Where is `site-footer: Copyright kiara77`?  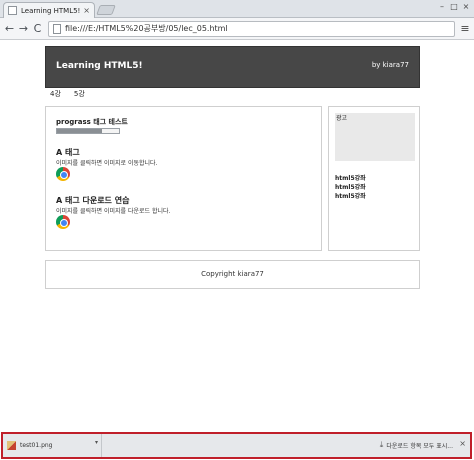 site-footer: Copyright kiara77 is located at coordinates (232, 274).